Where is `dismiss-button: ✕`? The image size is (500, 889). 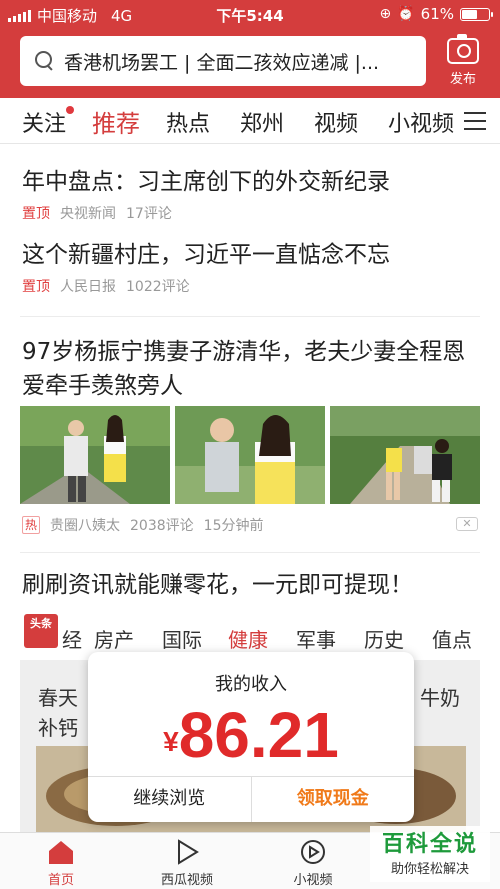
dismiss-button: ✕ is located at coordinates (467, 524).